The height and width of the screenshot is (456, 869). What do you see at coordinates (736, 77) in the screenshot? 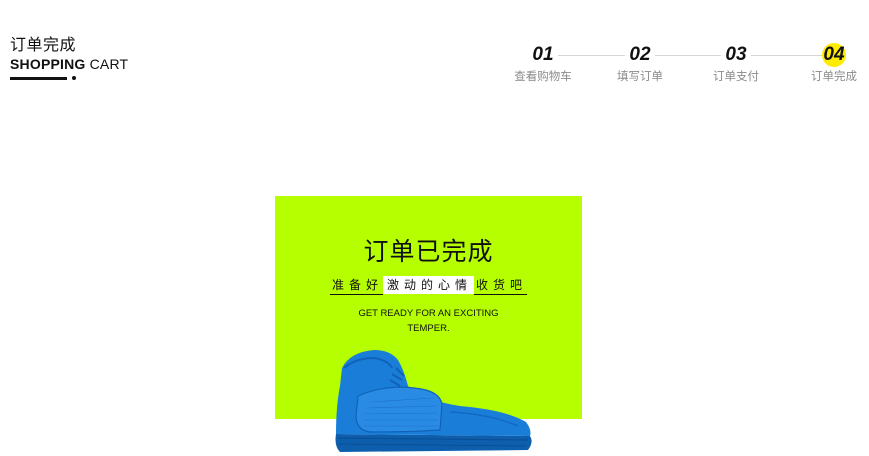
I see `step-label: 订单支付` at bounding box center [736, 77].